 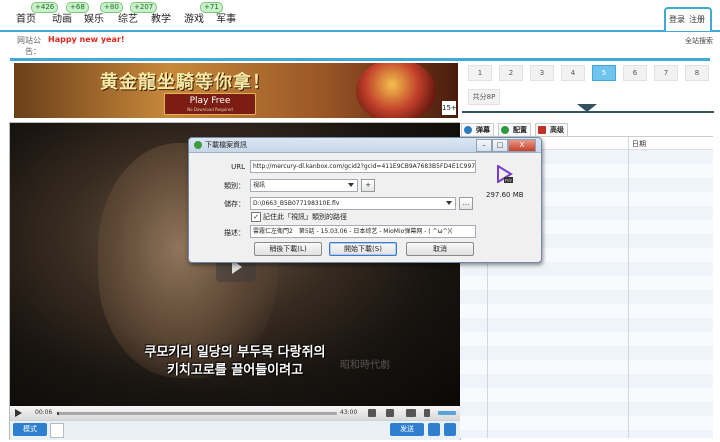 What do you see at coordinates (411, 413) in the screenshot?
I see `fullscreen-icon` at bounding box center [411, 413].